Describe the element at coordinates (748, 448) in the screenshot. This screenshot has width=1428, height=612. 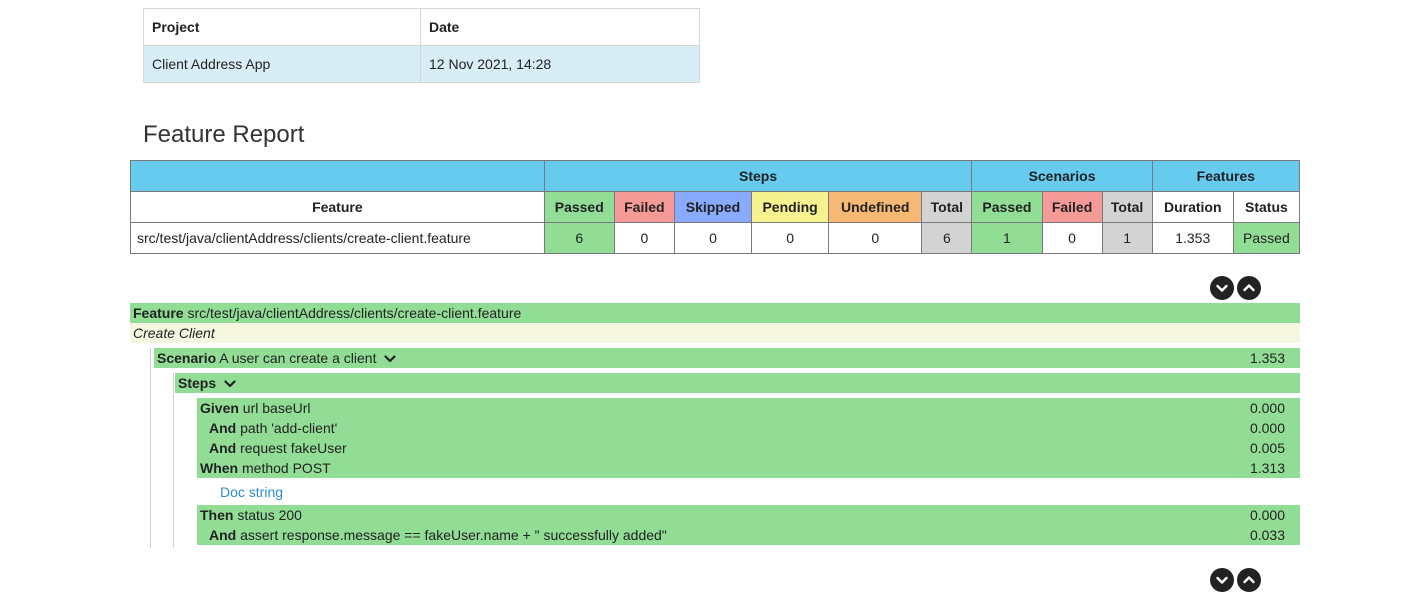
I see `step-row: And request fakeUser 0.005` at that location.